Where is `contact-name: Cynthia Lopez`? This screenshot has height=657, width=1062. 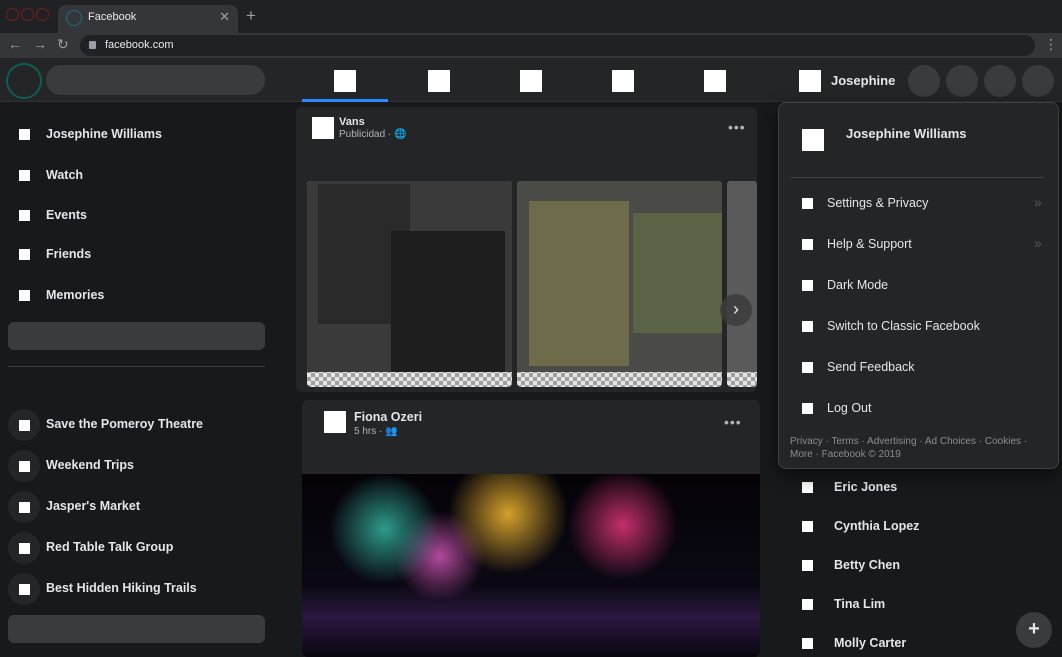
contact-name: Cynthia Lopez is located at coordinates (877, 526).